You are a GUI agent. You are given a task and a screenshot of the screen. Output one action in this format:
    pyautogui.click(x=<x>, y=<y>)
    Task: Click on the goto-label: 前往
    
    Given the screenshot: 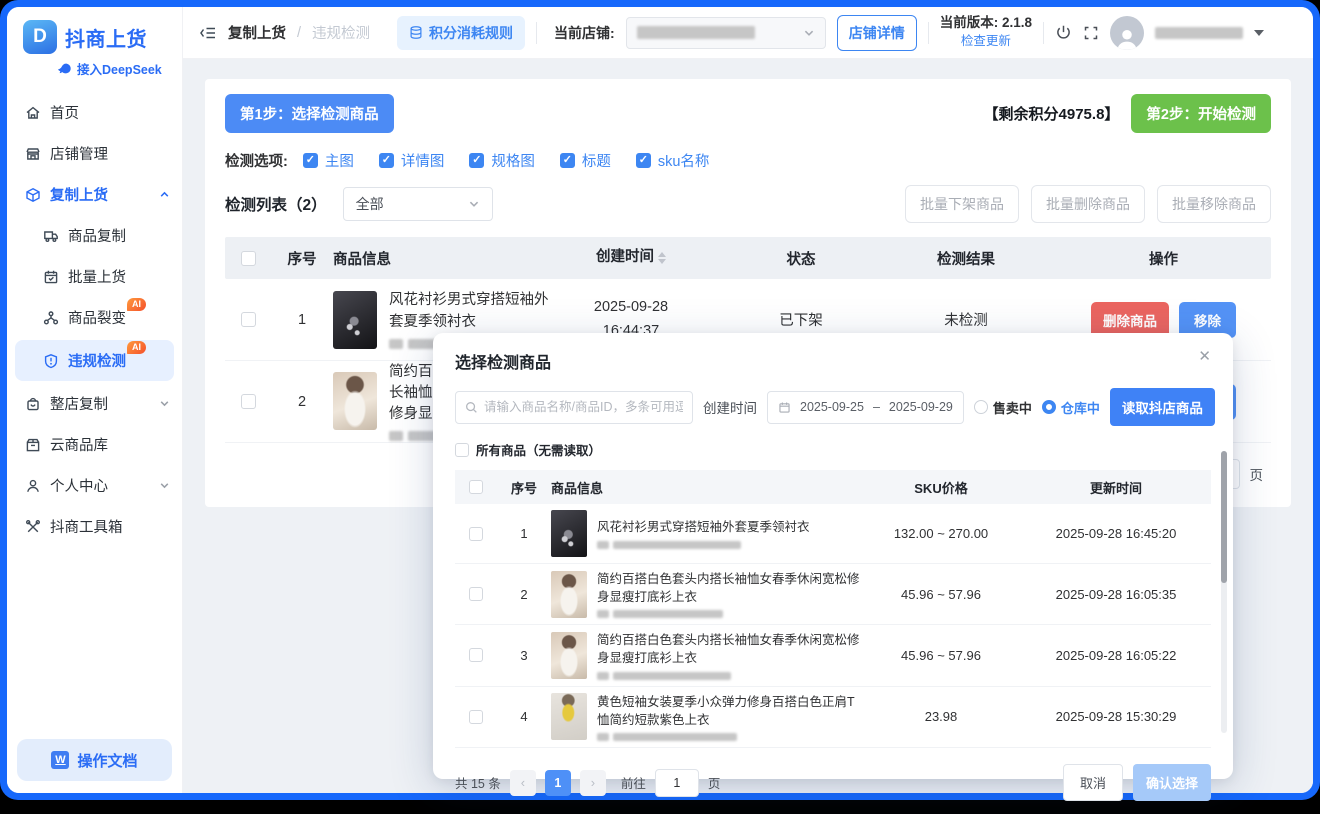 What is the action you would take?
    pyautogui.click(x=633, y=784)
    